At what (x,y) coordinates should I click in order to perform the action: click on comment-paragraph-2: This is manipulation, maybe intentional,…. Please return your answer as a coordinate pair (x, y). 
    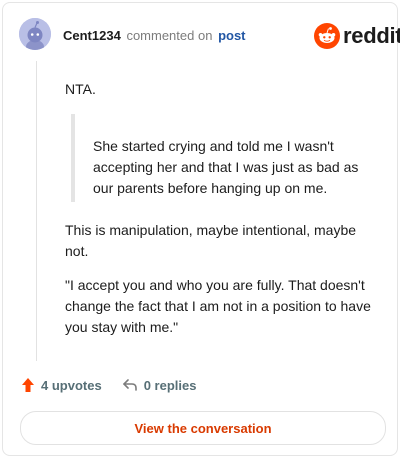
    Looking at the image, I should click on (211, 240).